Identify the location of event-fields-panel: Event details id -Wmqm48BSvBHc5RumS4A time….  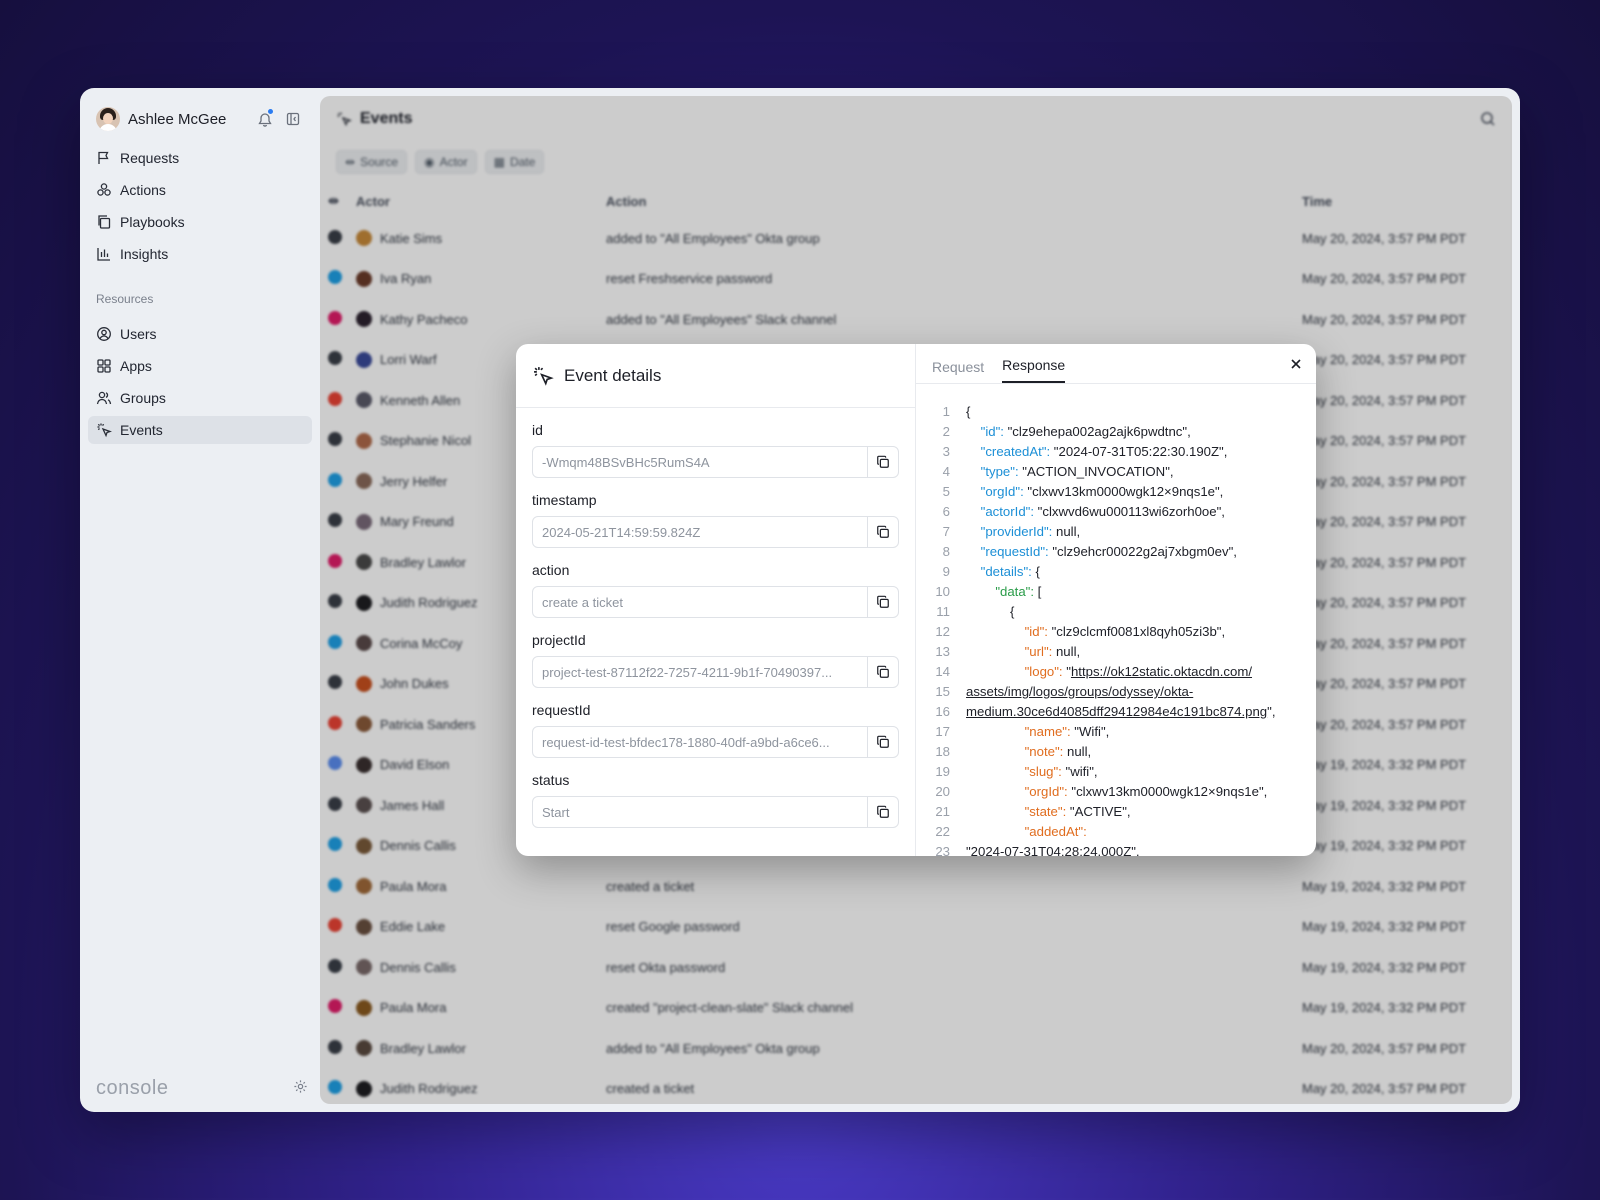
(716, 600).